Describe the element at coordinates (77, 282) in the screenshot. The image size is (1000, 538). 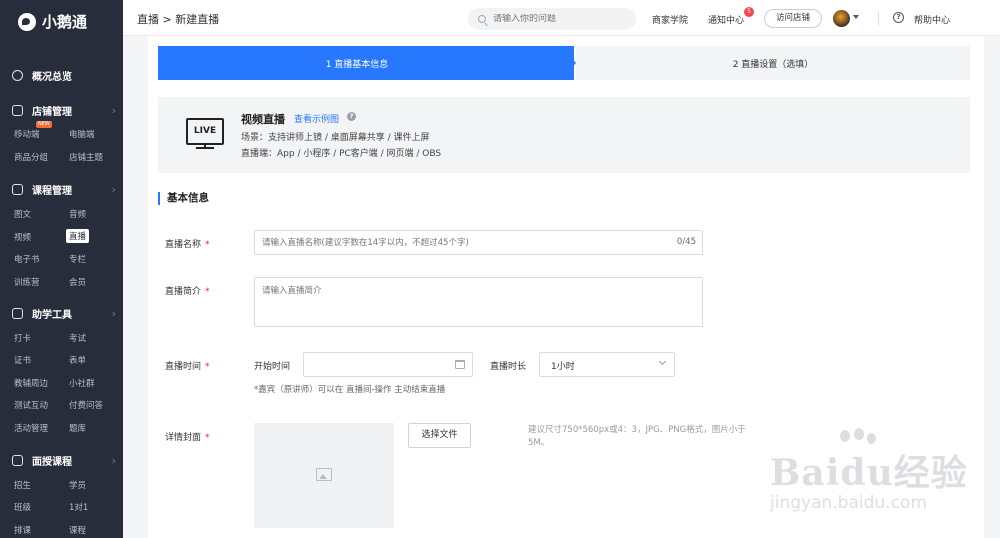
I see `sidebar-item-member: 会员` at that location.